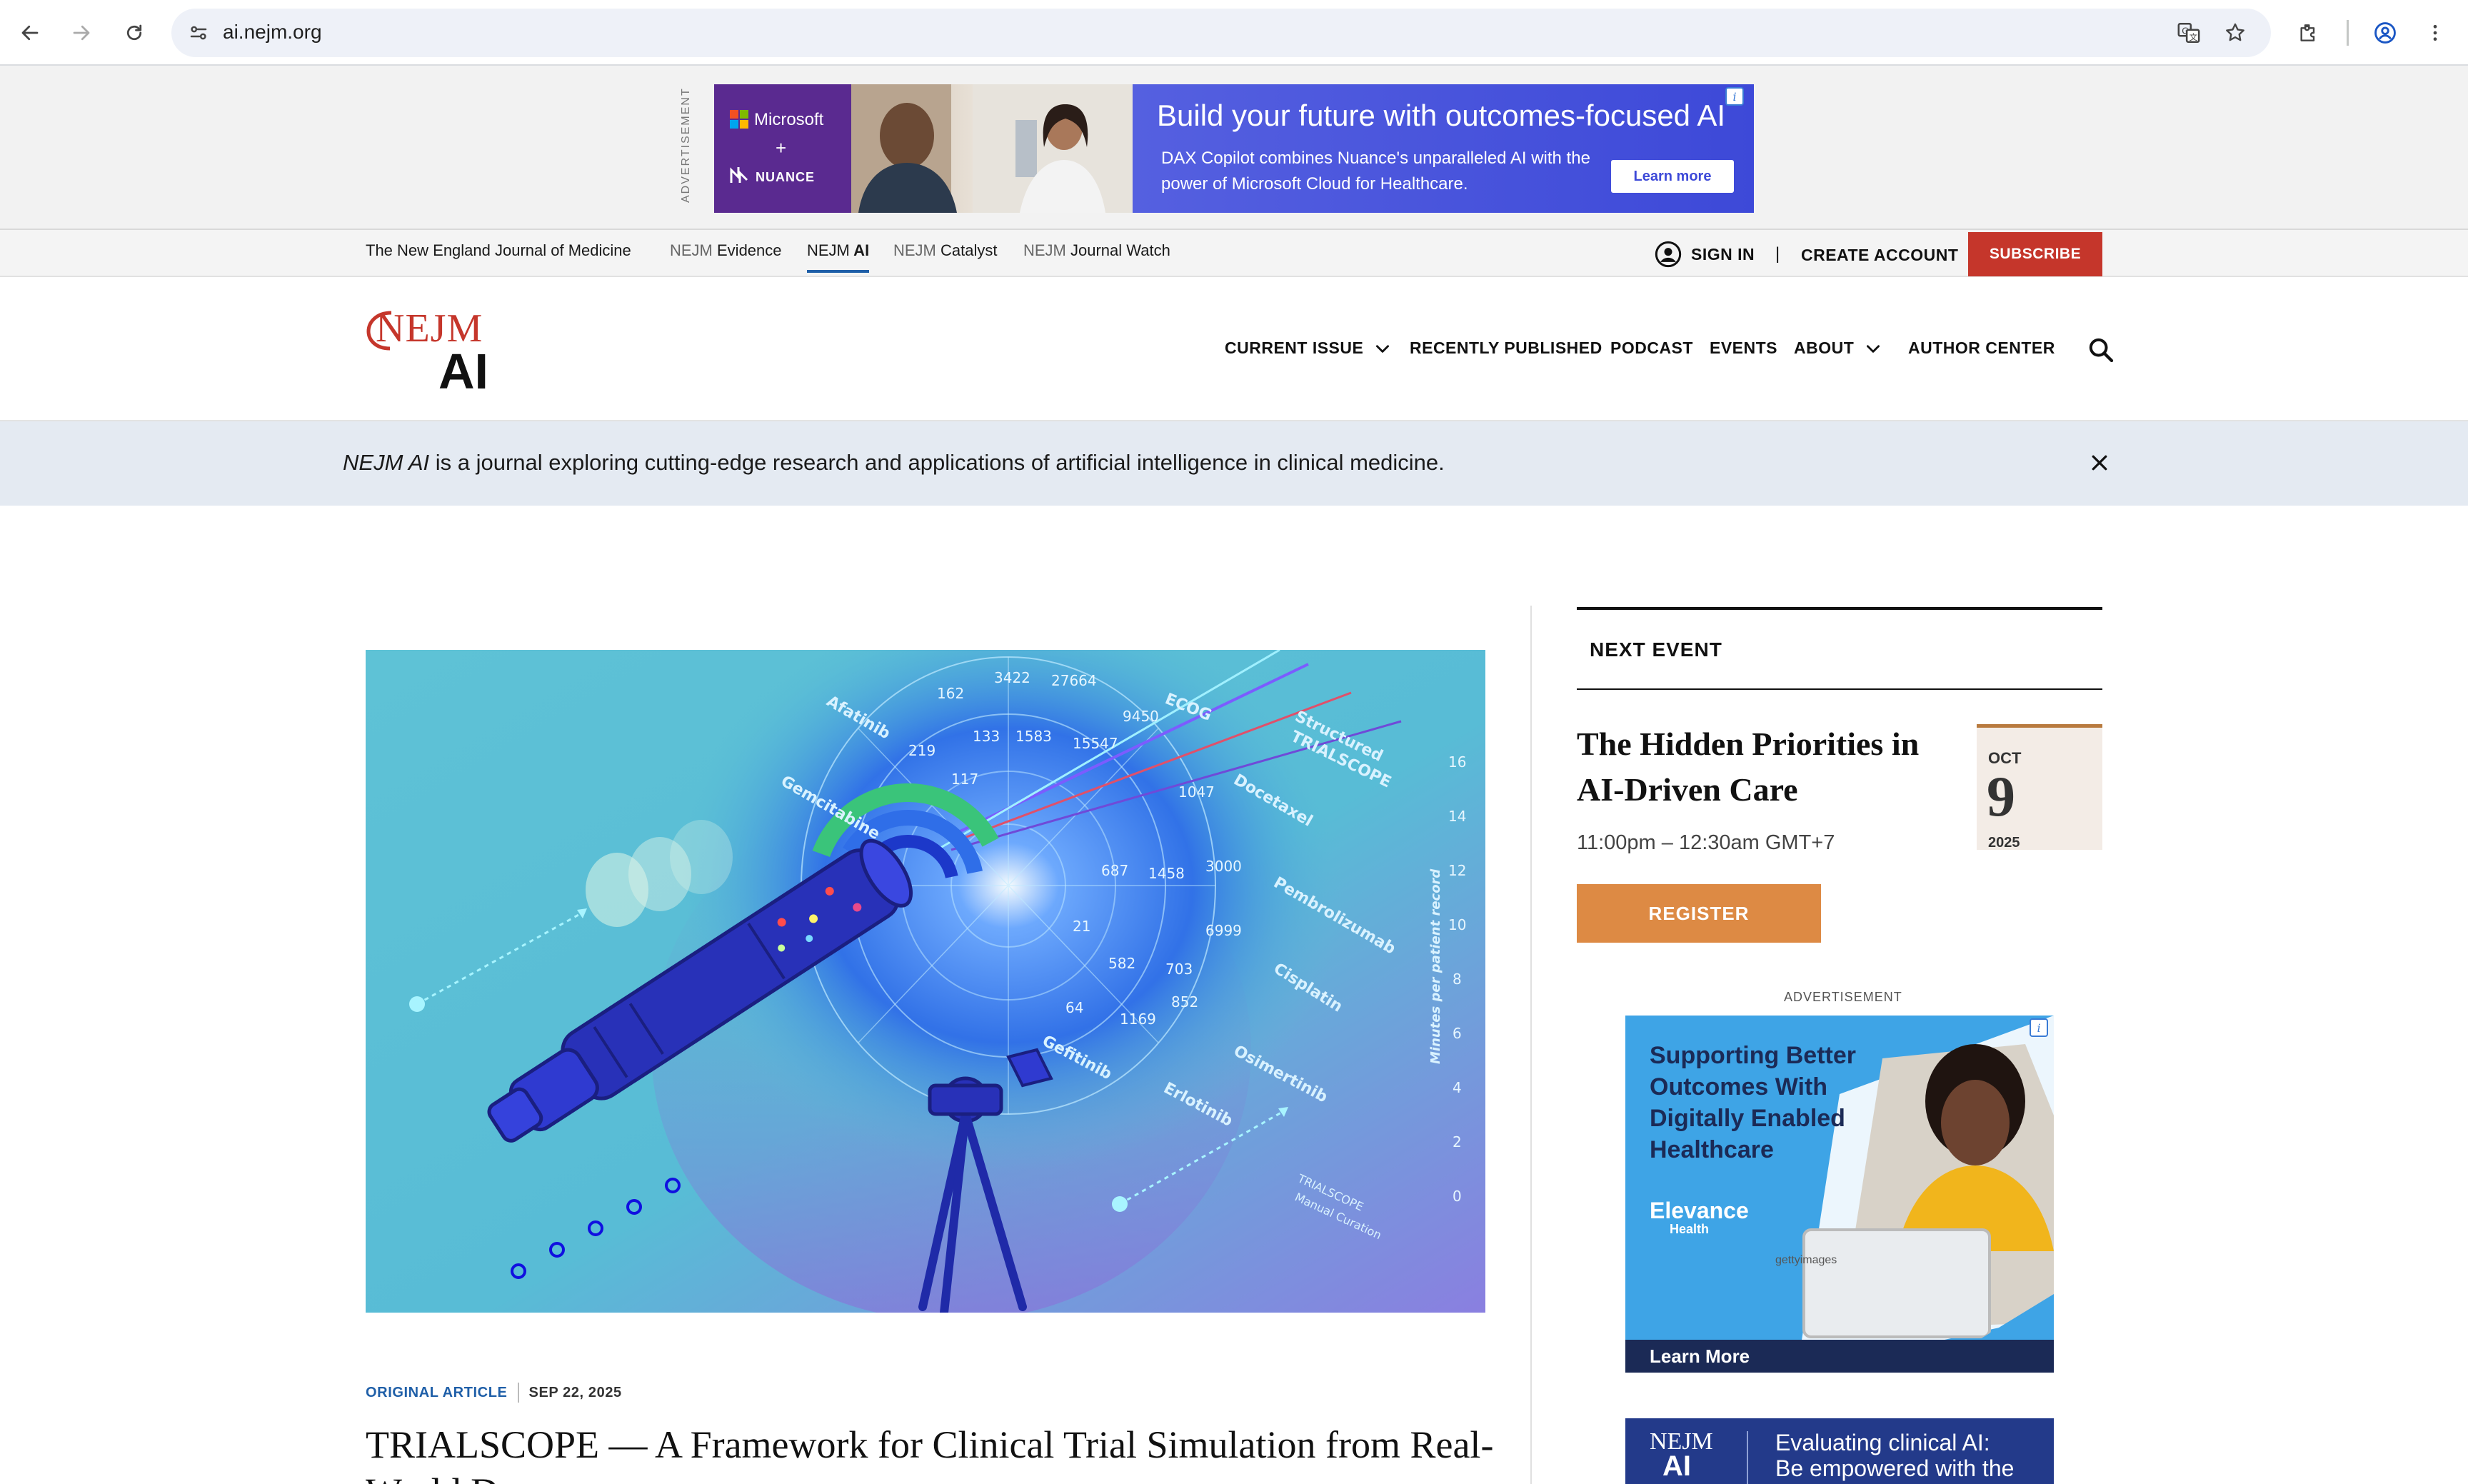 This screenshot has width=2468, height=1484. Describe the element at coordinates (30, 33) in the screenshot. I see `back-icon` at that location.